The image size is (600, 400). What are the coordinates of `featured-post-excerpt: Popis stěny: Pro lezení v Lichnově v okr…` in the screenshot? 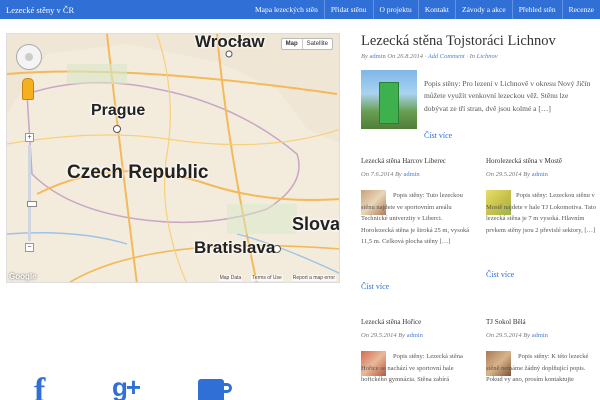 It's located at (507, 96).